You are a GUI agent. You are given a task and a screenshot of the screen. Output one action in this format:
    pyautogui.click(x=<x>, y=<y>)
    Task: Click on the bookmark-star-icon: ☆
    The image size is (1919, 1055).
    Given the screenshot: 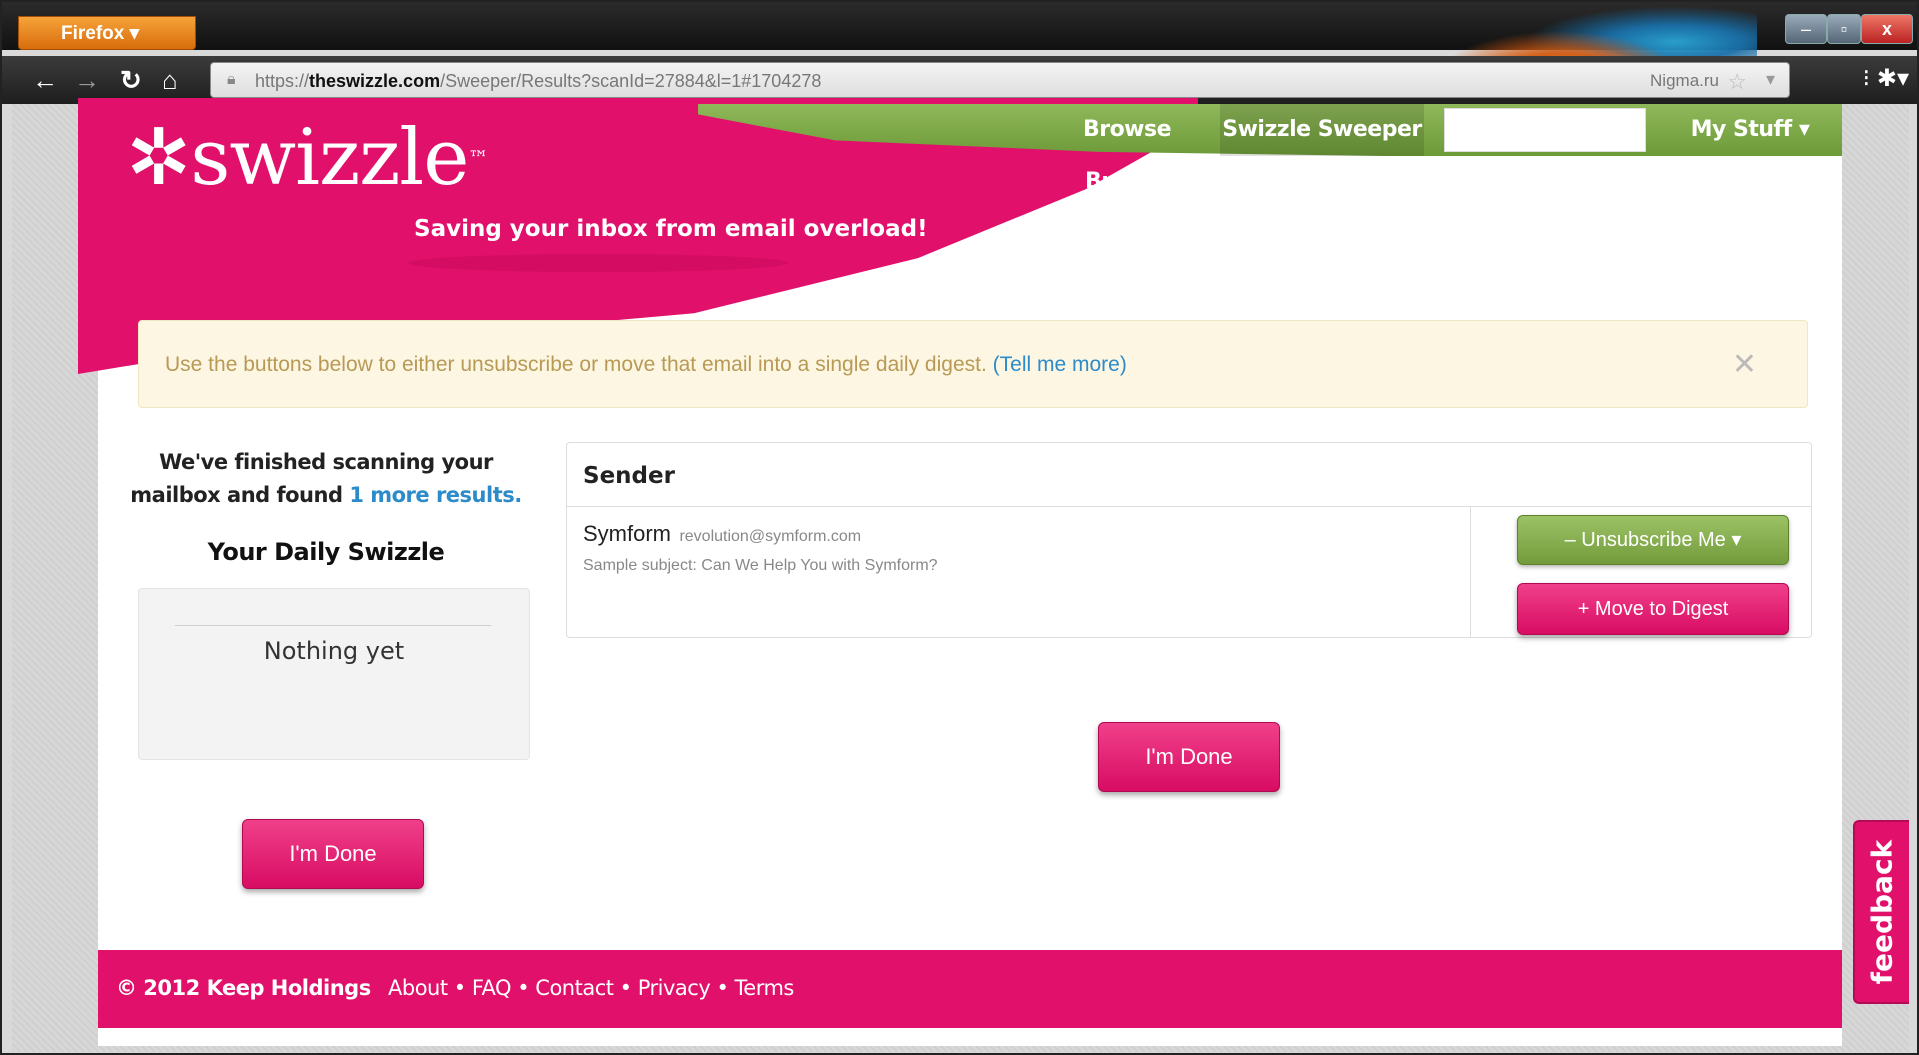 What is the action you would take?
    pyautogui.click(x=1737, y=82)
    